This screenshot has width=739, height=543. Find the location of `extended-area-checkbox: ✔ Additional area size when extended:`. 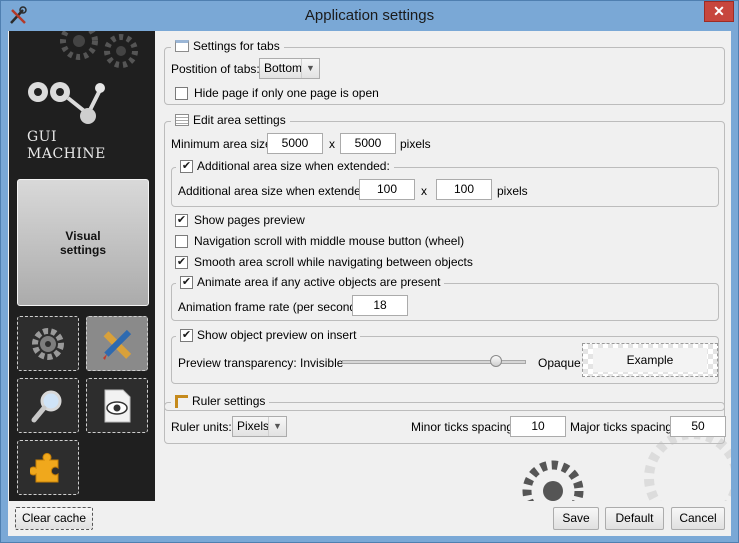

extended-area-checkbox: ✔ Additional area size when extended: is located at coordinates (285, 166).